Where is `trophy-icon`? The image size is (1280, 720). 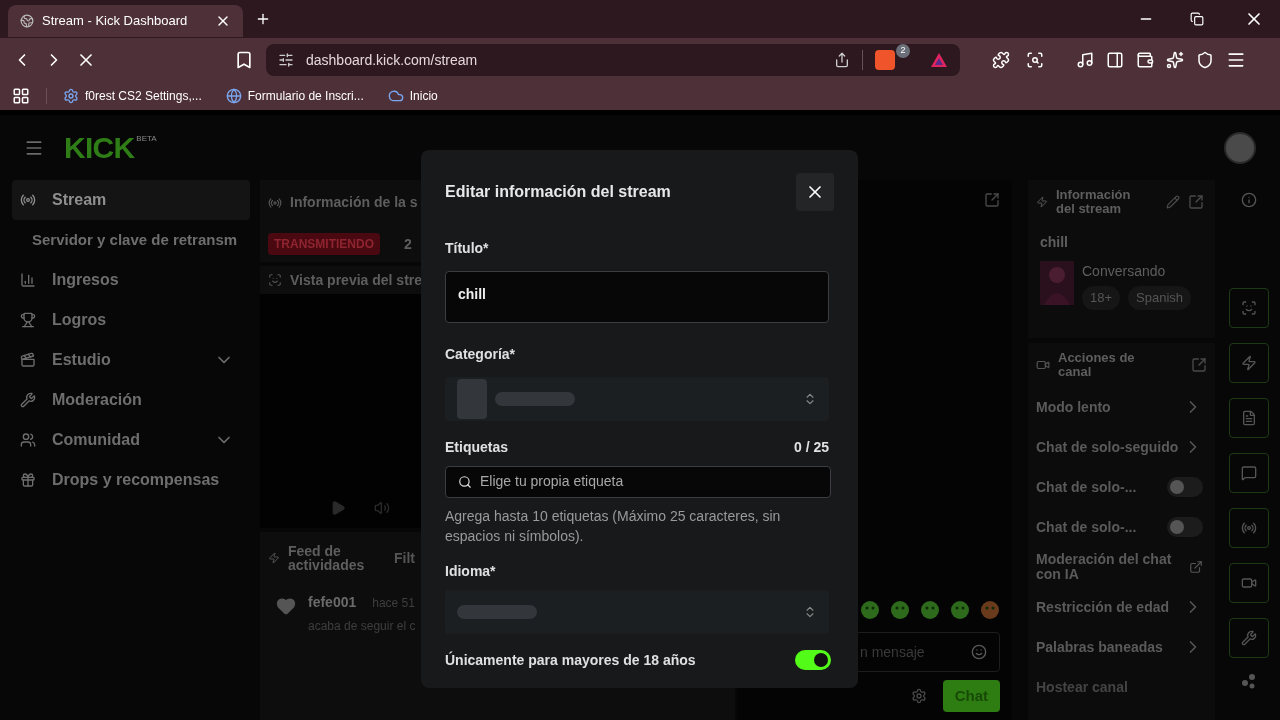 trophy-icon is located at coordinates (28, 320).